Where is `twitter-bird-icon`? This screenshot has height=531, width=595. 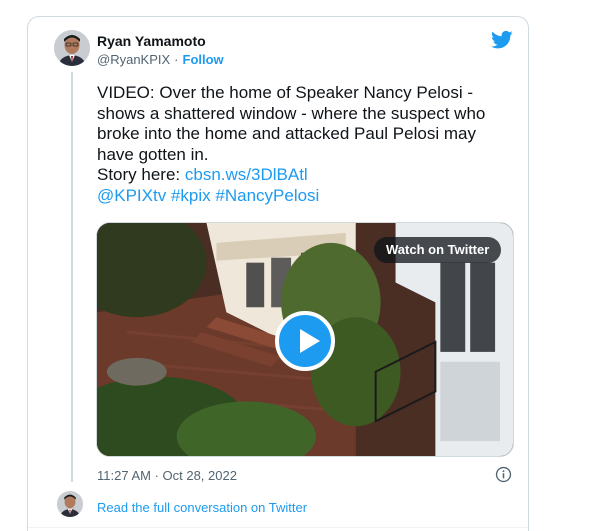 twitter-bird-icon is located at coordinates (502, 40).